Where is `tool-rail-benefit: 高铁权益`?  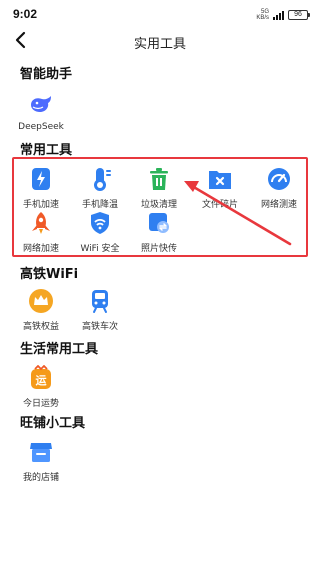
tool-rail-benefit: 高铁权益 is located at coordinates (41, 310).